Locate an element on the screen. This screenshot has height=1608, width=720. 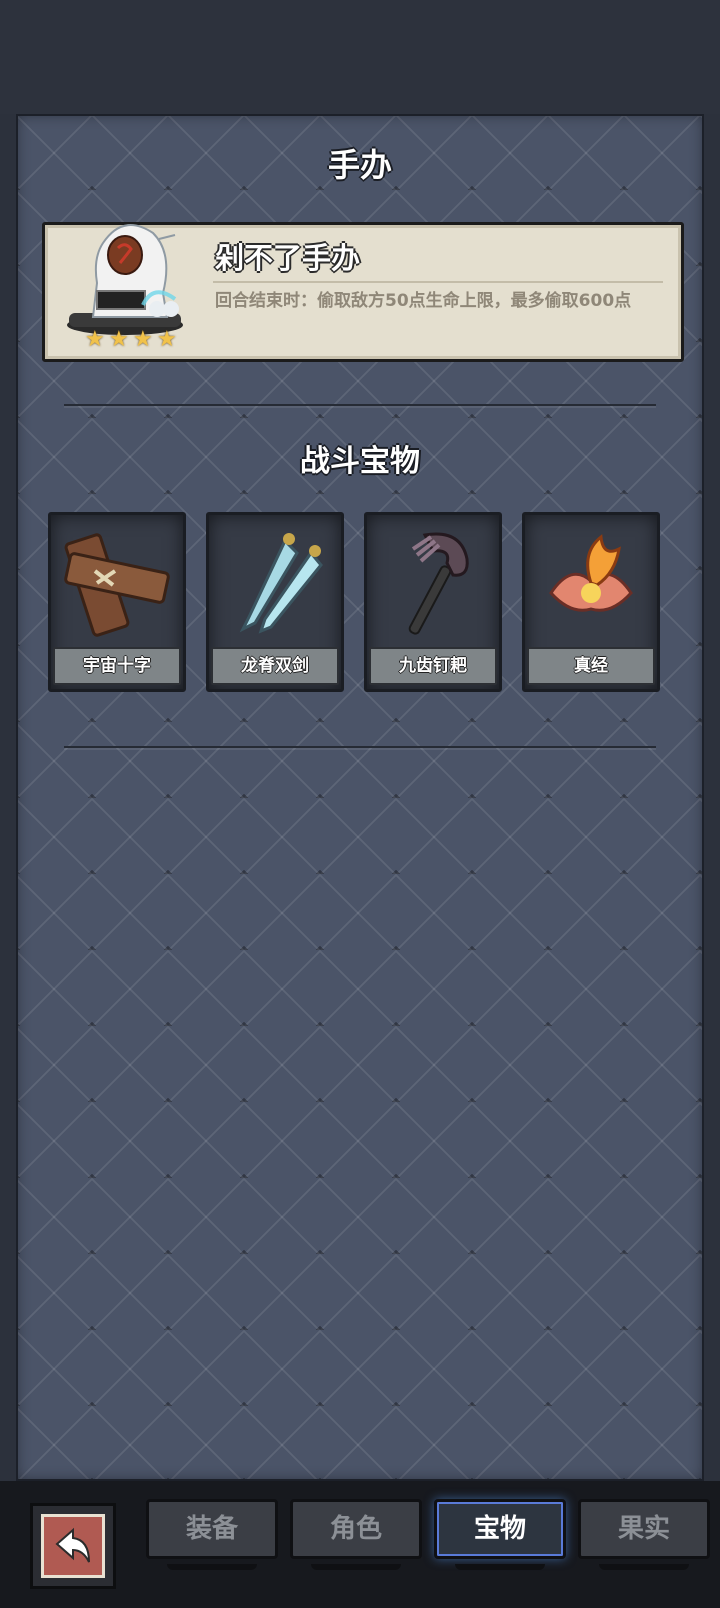
bottom-nav: 装备 角色 宝物 果实 is located at coordinates (360, 1544).